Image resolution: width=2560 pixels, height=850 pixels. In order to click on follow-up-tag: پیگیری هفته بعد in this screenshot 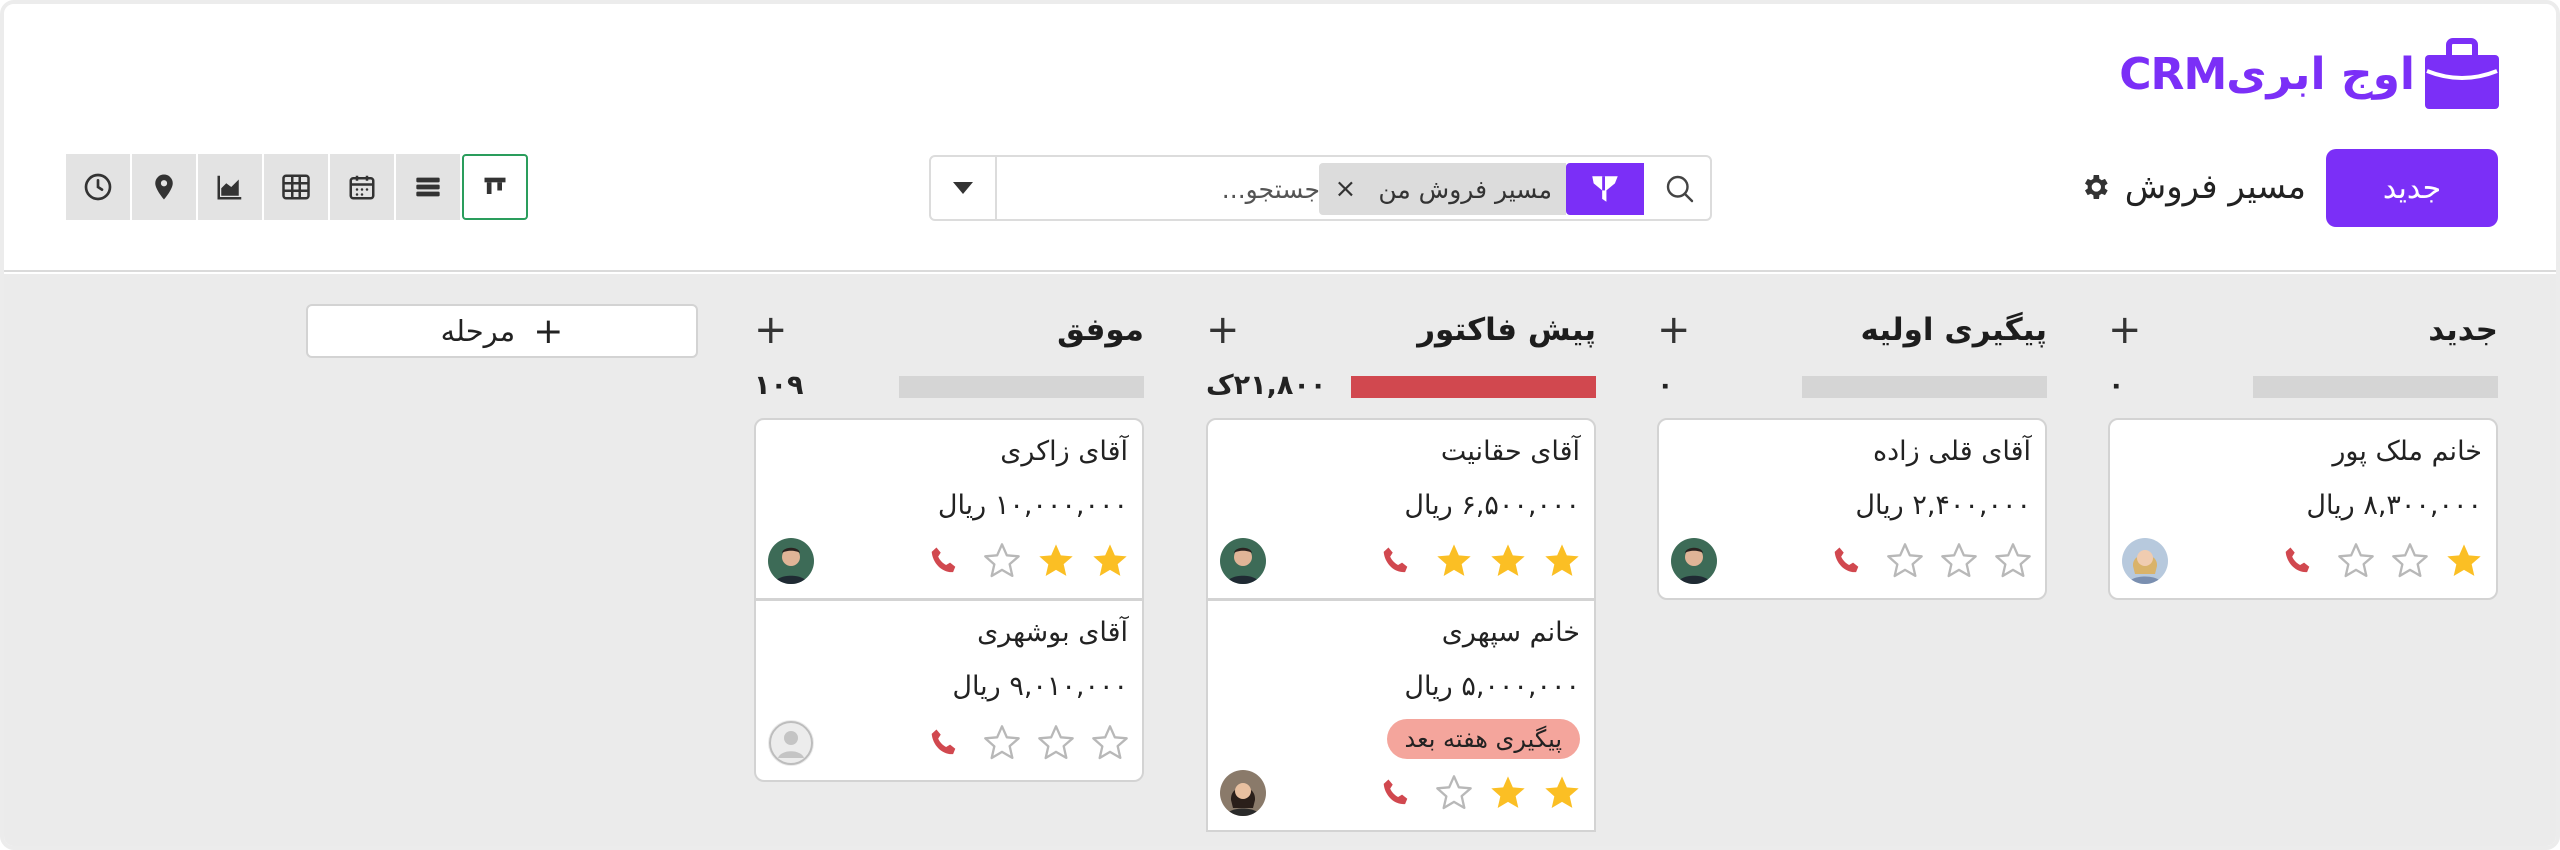, I will do `click(1483, 739)`.